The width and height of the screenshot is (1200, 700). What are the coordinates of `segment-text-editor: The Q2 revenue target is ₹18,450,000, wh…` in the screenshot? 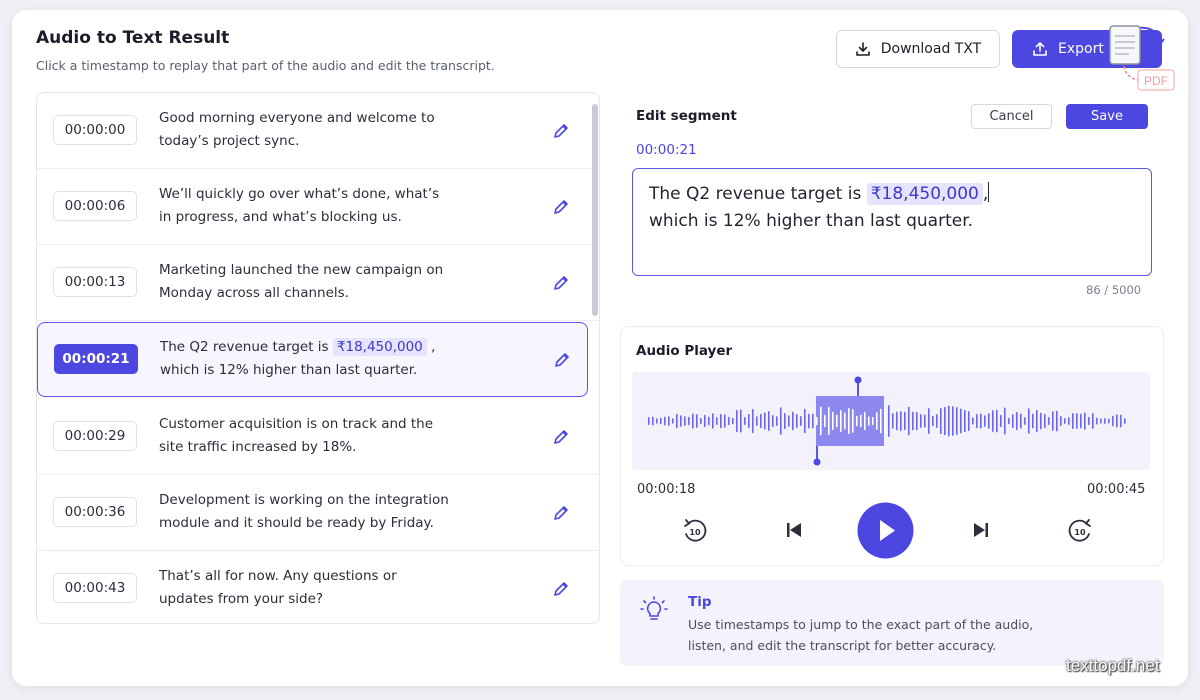 It's located at (892, 222).